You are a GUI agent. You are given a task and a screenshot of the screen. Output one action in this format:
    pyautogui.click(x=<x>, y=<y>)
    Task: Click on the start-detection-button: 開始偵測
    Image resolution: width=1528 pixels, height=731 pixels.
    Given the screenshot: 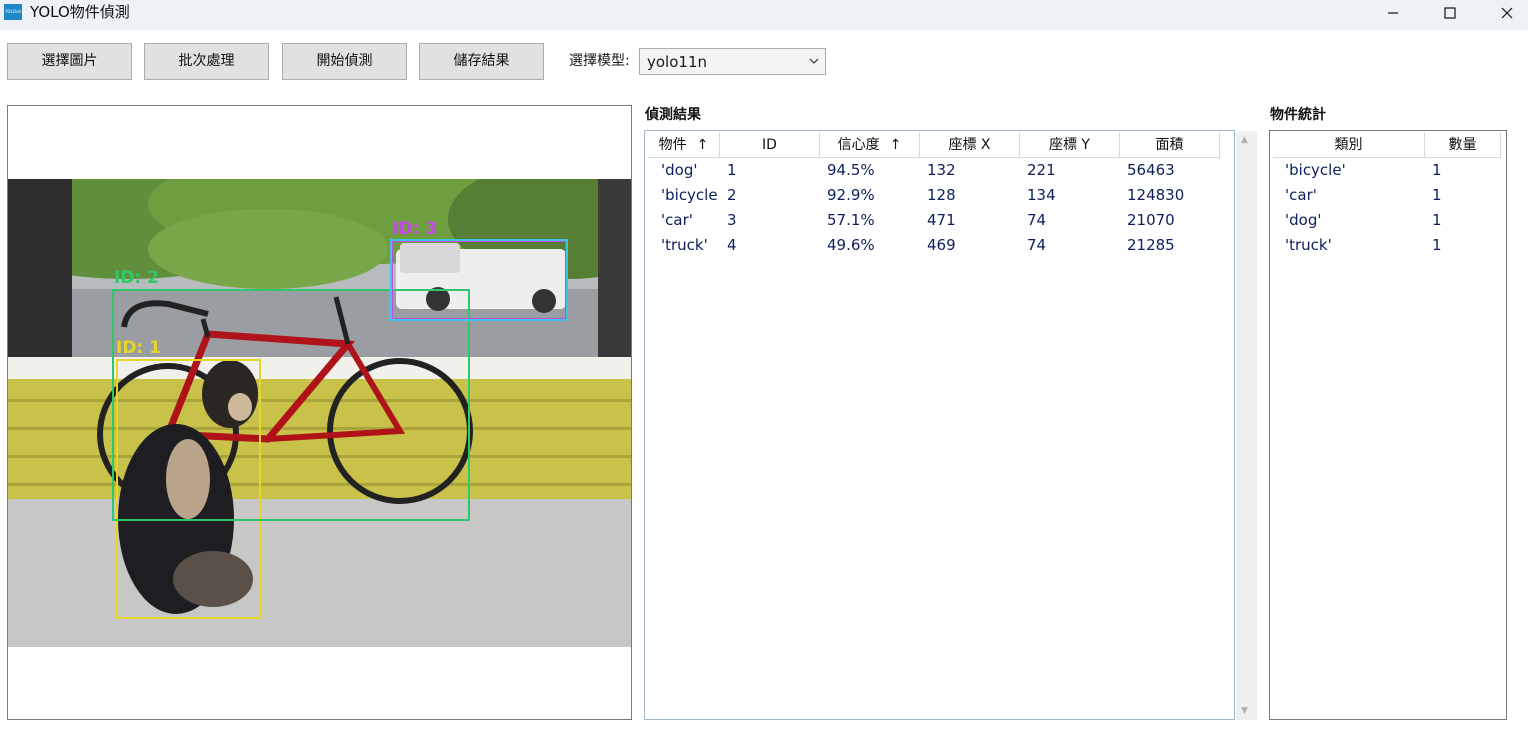 What is the action you would take?
    pyautogui.click(x=344, y=61)
    